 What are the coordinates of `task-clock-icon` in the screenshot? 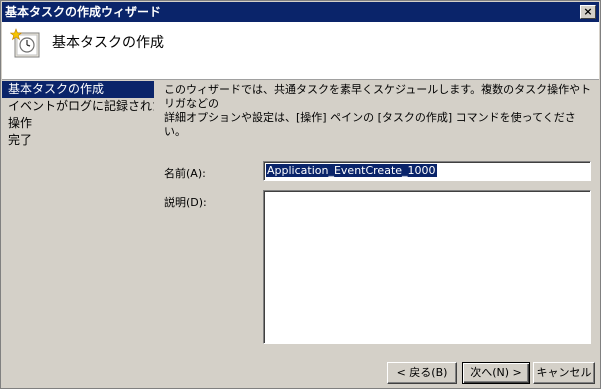 It's located at (25, 43).